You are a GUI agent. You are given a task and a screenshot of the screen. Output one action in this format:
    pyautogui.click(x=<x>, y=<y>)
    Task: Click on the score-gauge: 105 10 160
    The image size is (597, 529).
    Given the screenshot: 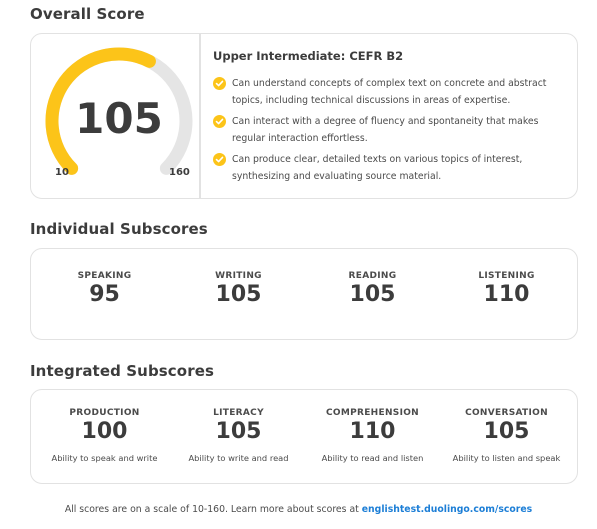 What is the action you would take?
    pyautogui.click(x=119, y=116)
    